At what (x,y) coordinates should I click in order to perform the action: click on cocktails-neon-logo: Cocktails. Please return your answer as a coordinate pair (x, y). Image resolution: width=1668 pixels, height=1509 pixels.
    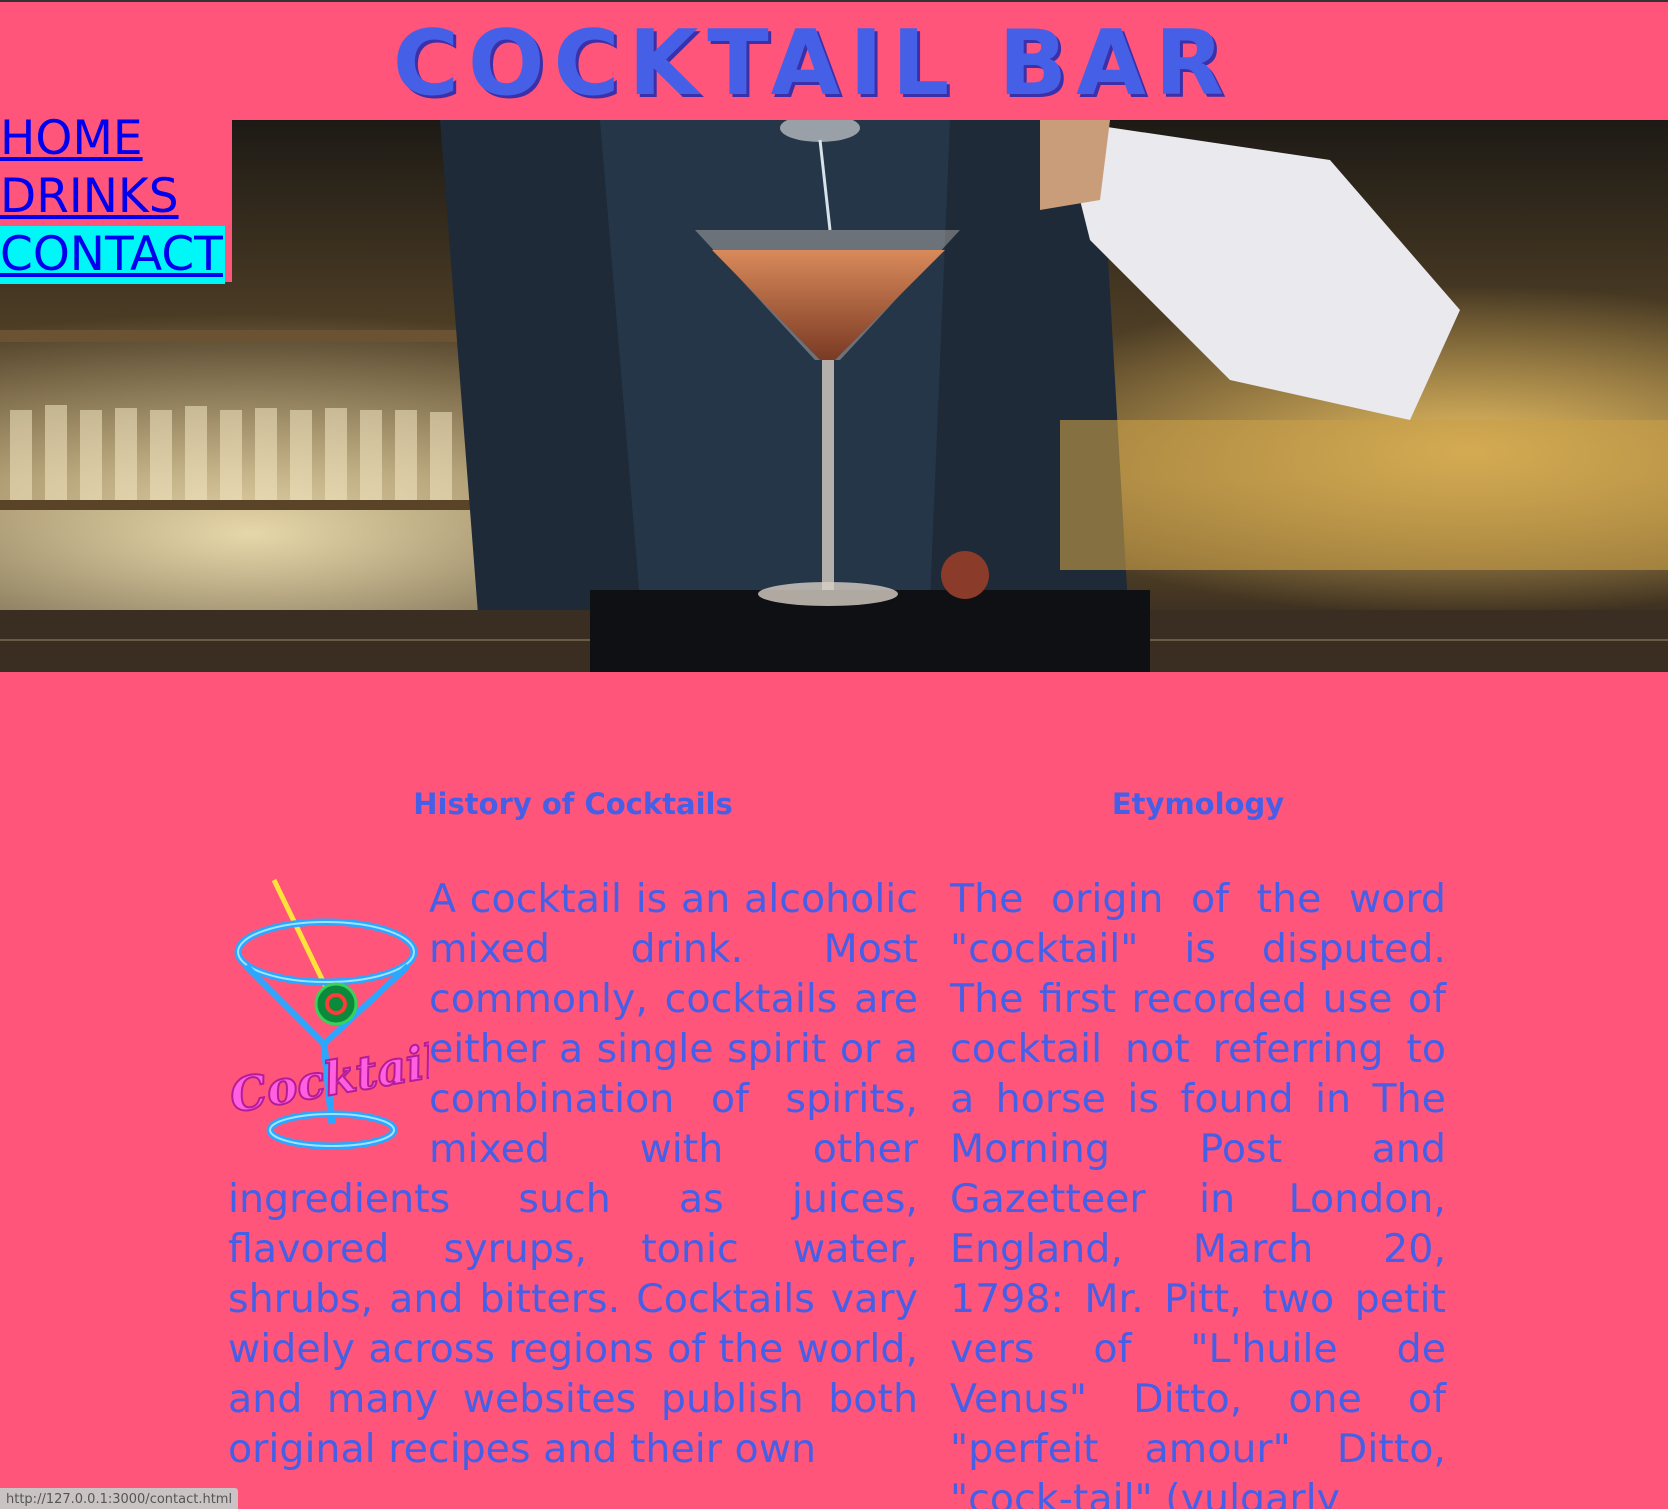
    Looking at the image, I should click on (327, 1014).